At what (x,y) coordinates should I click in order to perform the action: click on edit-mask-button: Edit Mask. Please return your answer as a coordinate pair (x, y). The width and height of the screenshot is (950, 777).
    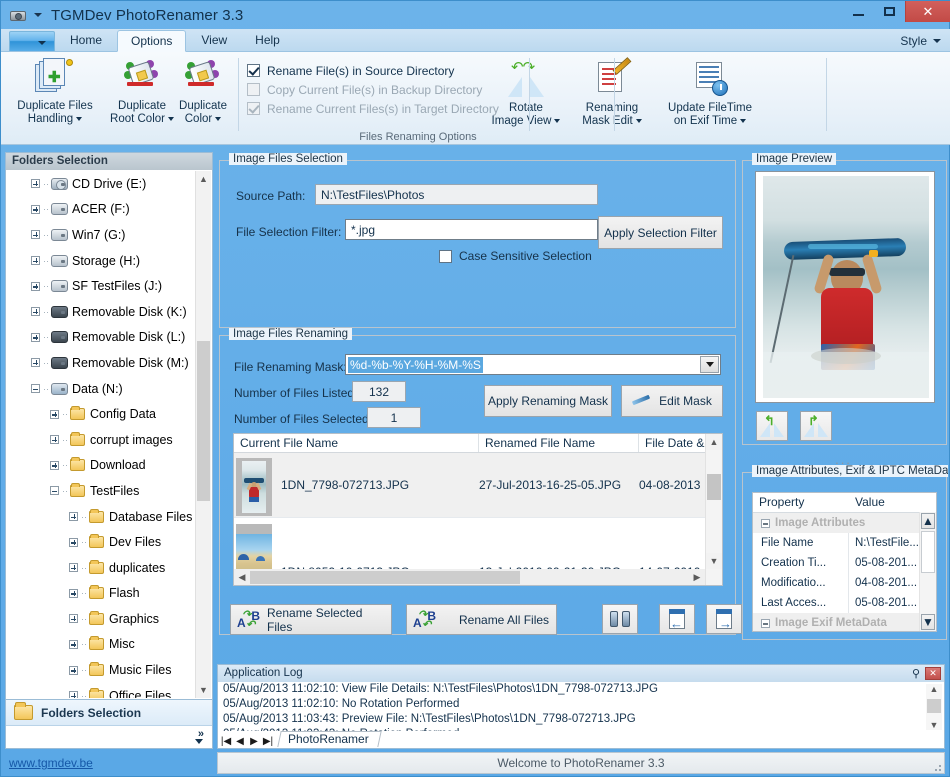
    Looking at the image, I should click on (672, 401).